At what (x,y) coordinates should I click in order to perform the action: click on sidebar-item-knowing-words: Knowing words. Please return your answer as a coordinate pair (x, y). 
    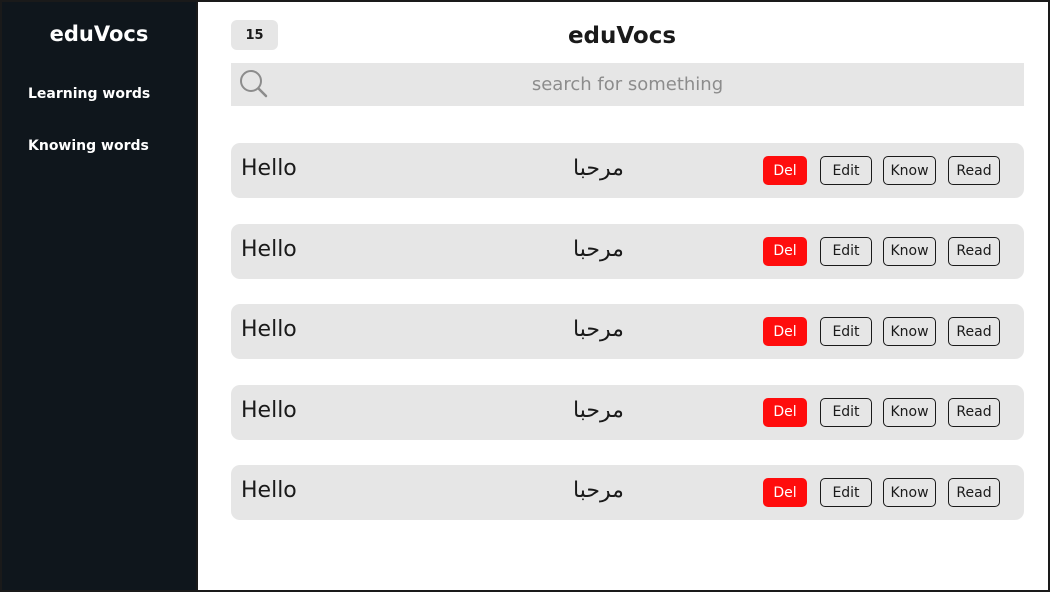
    Looking at the image, I should click on (88, 146).